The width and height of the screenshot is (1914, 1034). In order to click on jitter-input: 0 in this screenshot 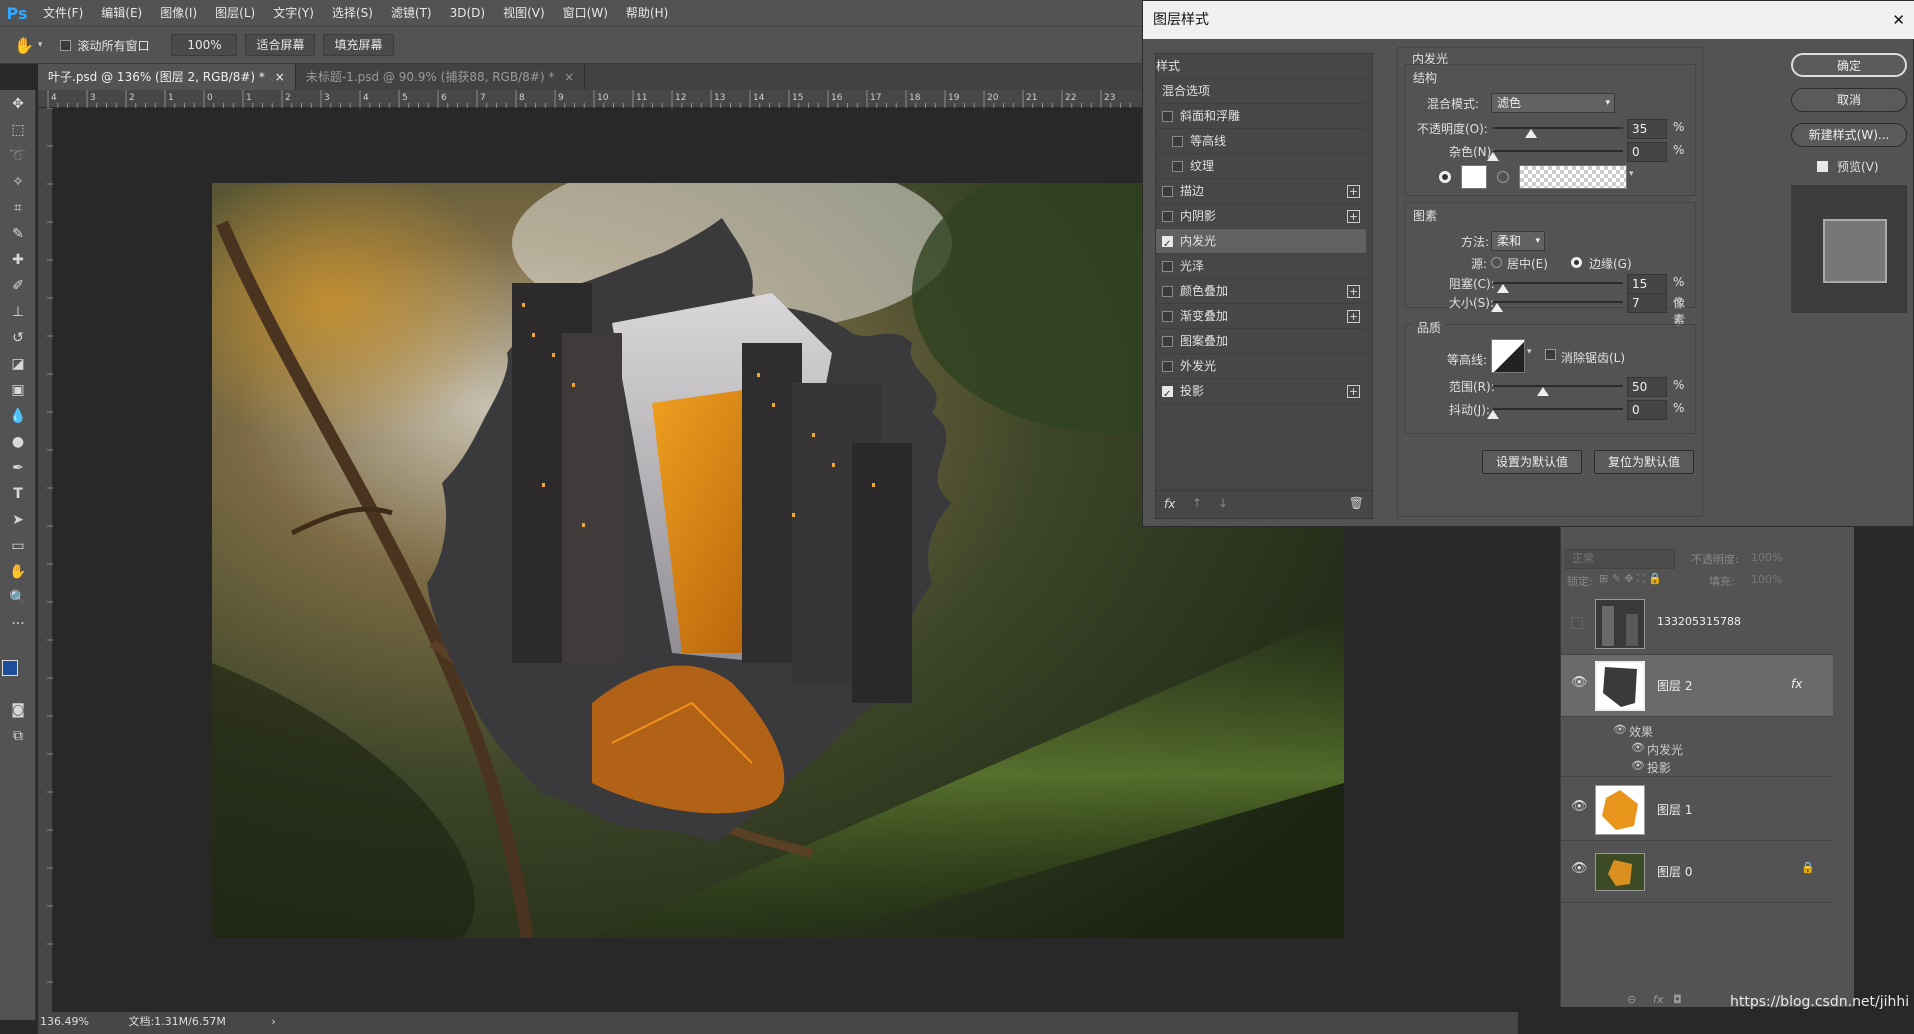, I will do `click(1647, 410)`.